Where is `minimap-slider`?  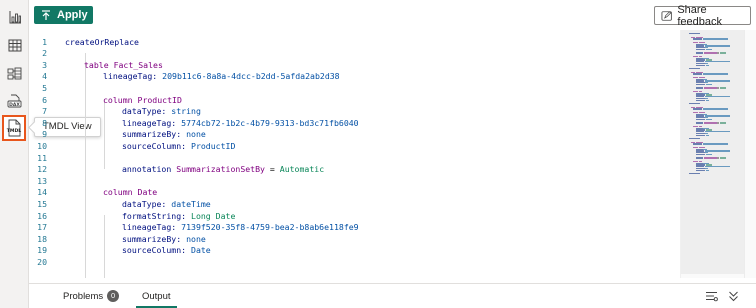 minimap-slider is located at coordinates (712, 152).